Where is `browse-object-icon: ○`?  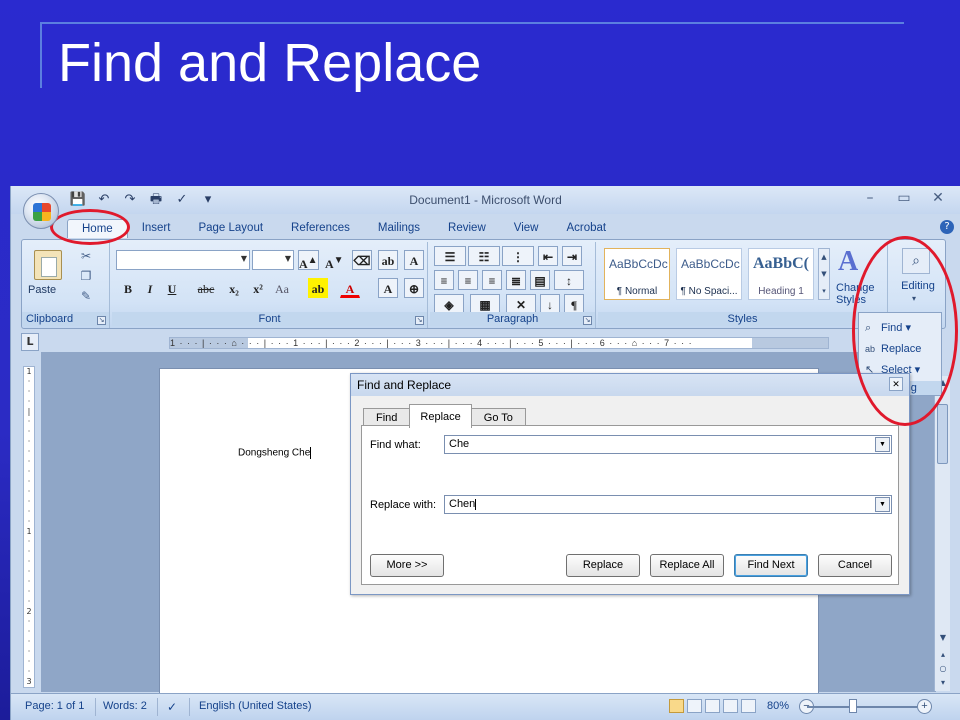 browse-object-icon: ○ is located at coordinates (943, 669).